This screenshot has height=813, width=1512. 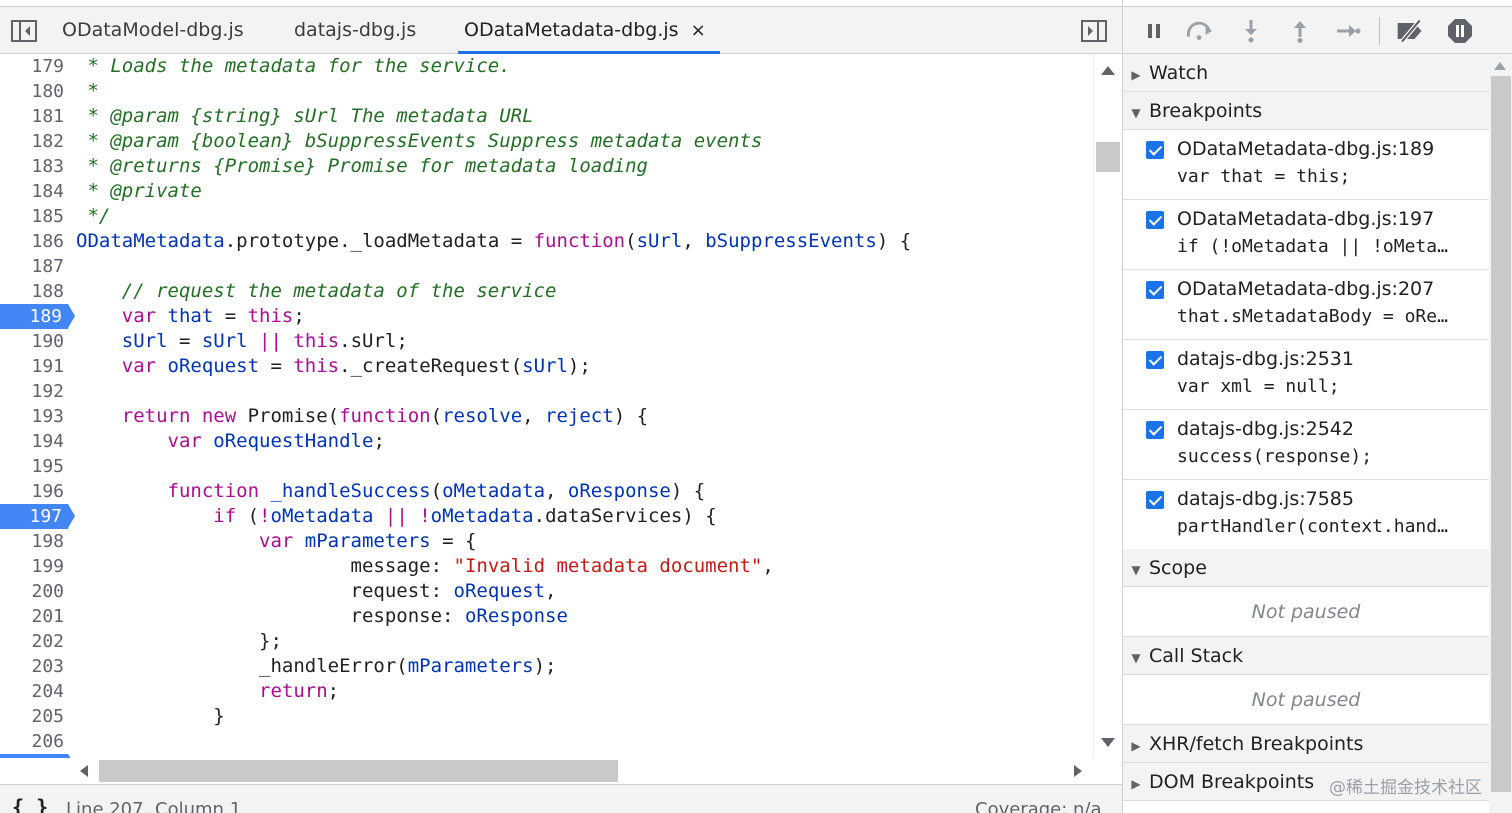 What do you see at coordinates (1306, 375) in the screenshot?
I see `breakpoint-item: datajs-dbg.js:2531 var xml = null;` at bounding box center [1306, 375].